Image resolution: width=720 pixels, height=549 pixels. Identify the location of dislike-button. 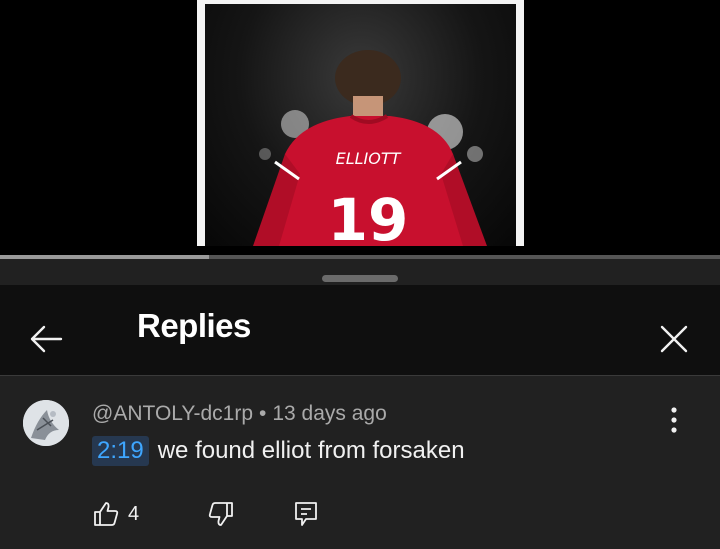
(221, 514).